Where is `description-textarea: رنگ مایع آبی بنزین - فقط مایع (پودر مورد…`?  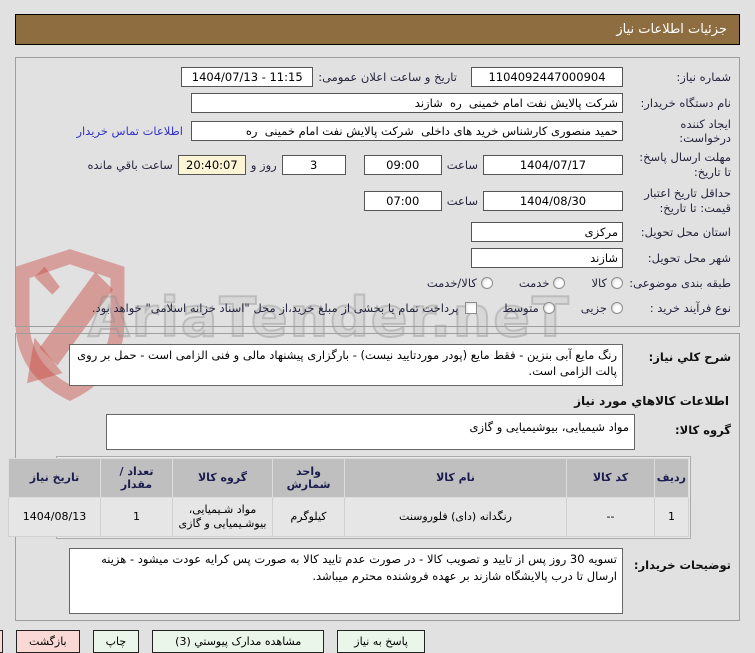
description-textarea: رنگ مایع آبی بنزین - فقط مایع (پودر مورد… is located at coordinates (346, 364).